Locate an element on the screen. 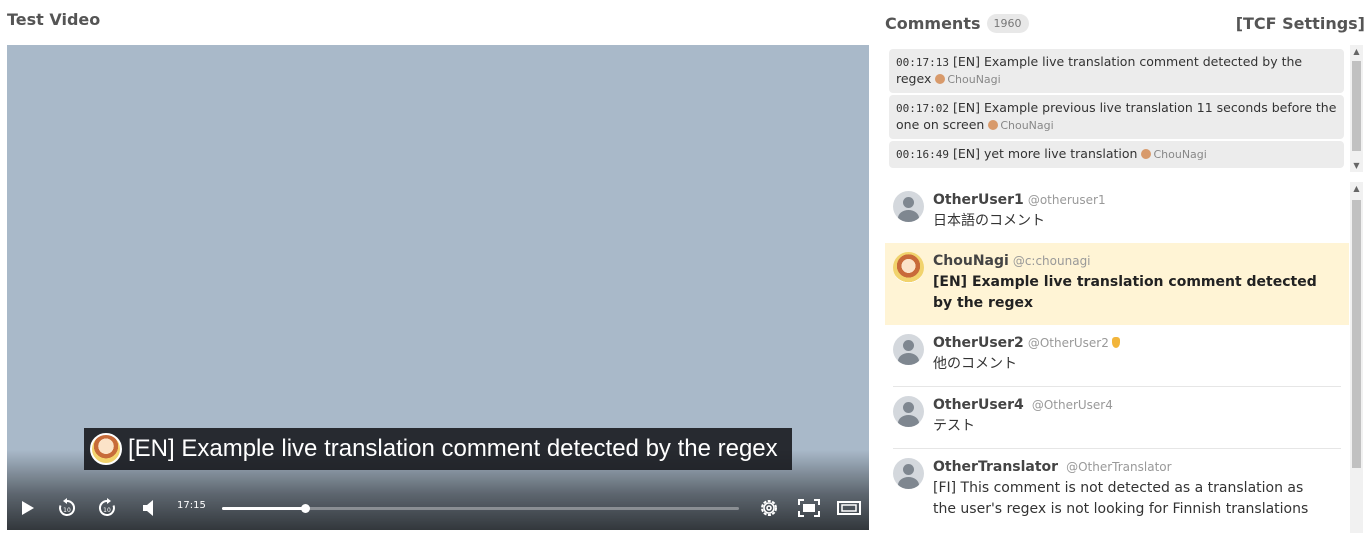 This screenshot has width=1371, height=533. translation-text: [EN] yet more live translation is located at coordinates (1045, 153).